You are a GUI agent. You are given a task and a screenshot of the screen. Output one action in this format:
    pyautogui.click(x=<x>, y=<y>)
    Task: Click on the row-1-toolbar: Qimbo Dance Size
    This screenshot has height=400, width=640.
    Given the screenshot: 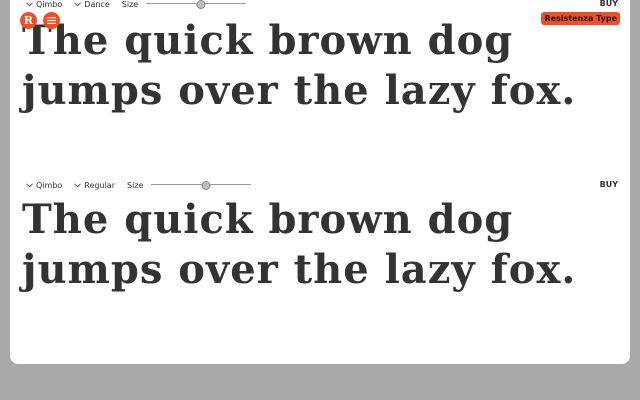 What is the action you would take?
    pyautogui.click(x=136, y=5)
    